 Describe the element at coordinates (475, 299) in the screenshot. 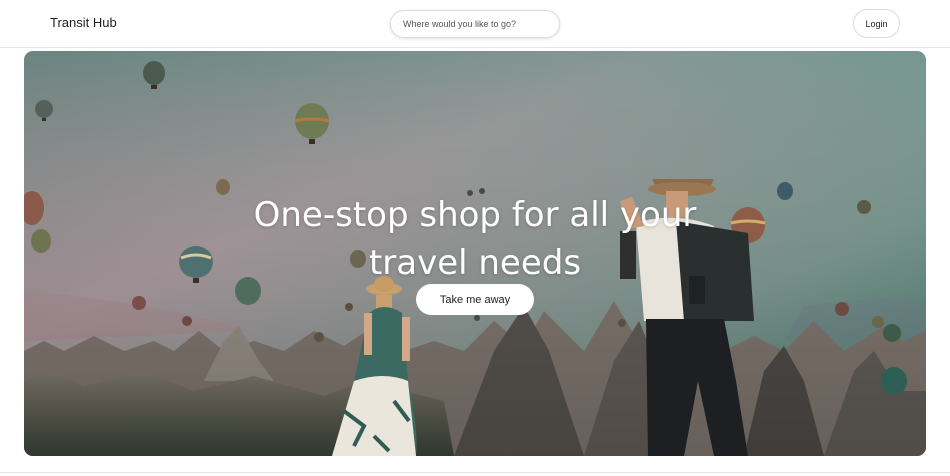

I see `take-me-away-button: Take me away` at that location.